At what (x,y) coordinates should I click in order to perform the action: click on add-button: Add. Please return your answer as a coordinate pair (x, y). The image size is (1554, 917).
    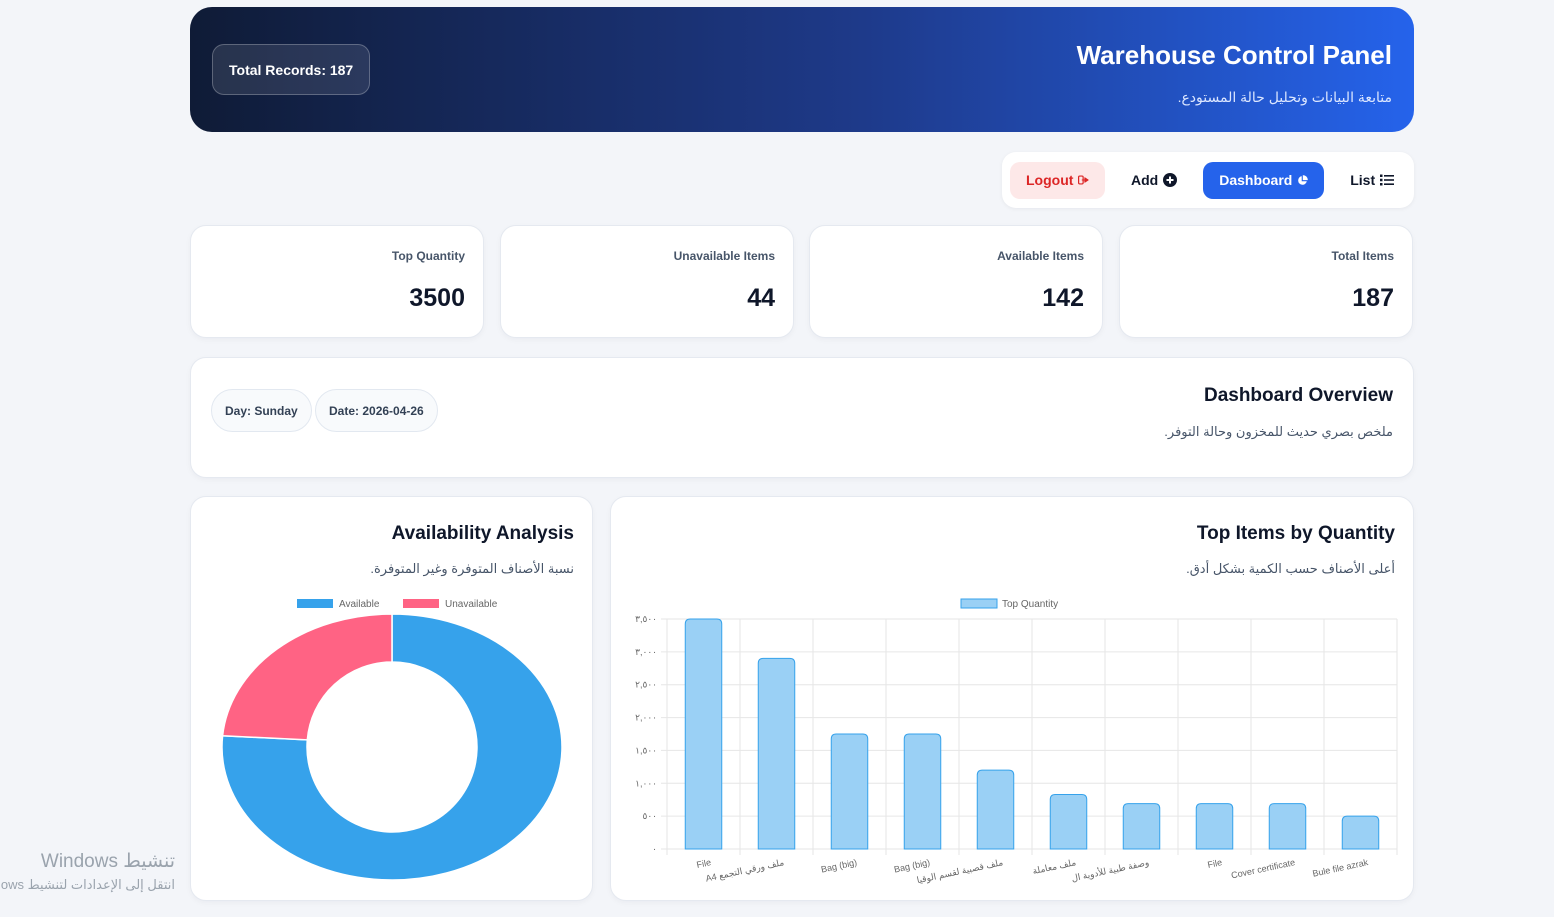
    Looking at the image, I should click on (1154, 180).